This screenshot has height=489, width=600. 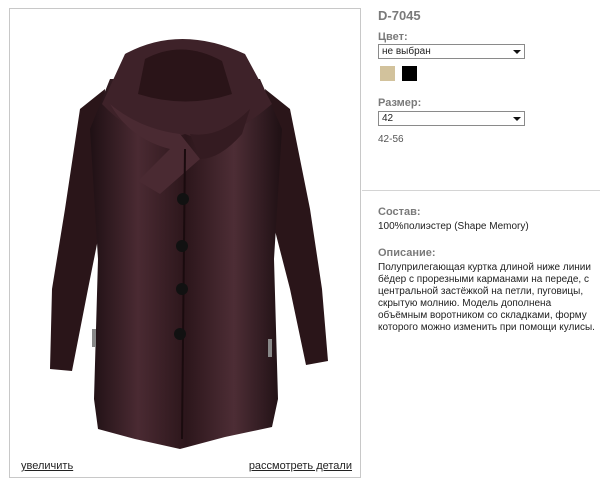 I want to click on size-label: Размер:, so click(x=400, y=103).